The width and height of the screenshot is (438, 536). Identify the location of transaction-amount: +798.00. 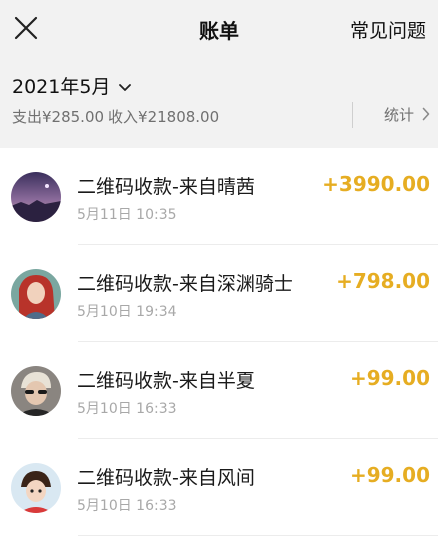
(383, 281).